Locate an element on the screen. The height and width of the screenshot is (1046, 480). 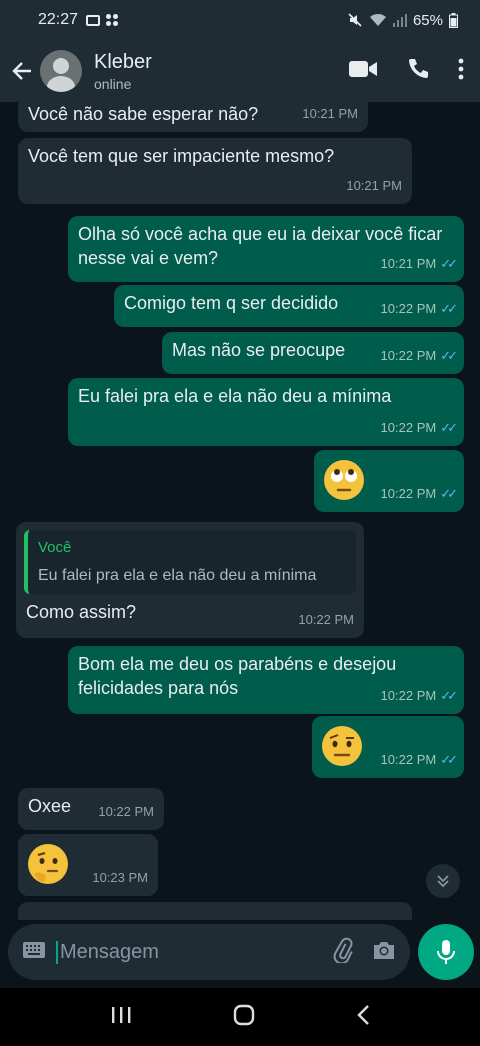
chat-header: Kleber online is located at coordinates (240, 71).